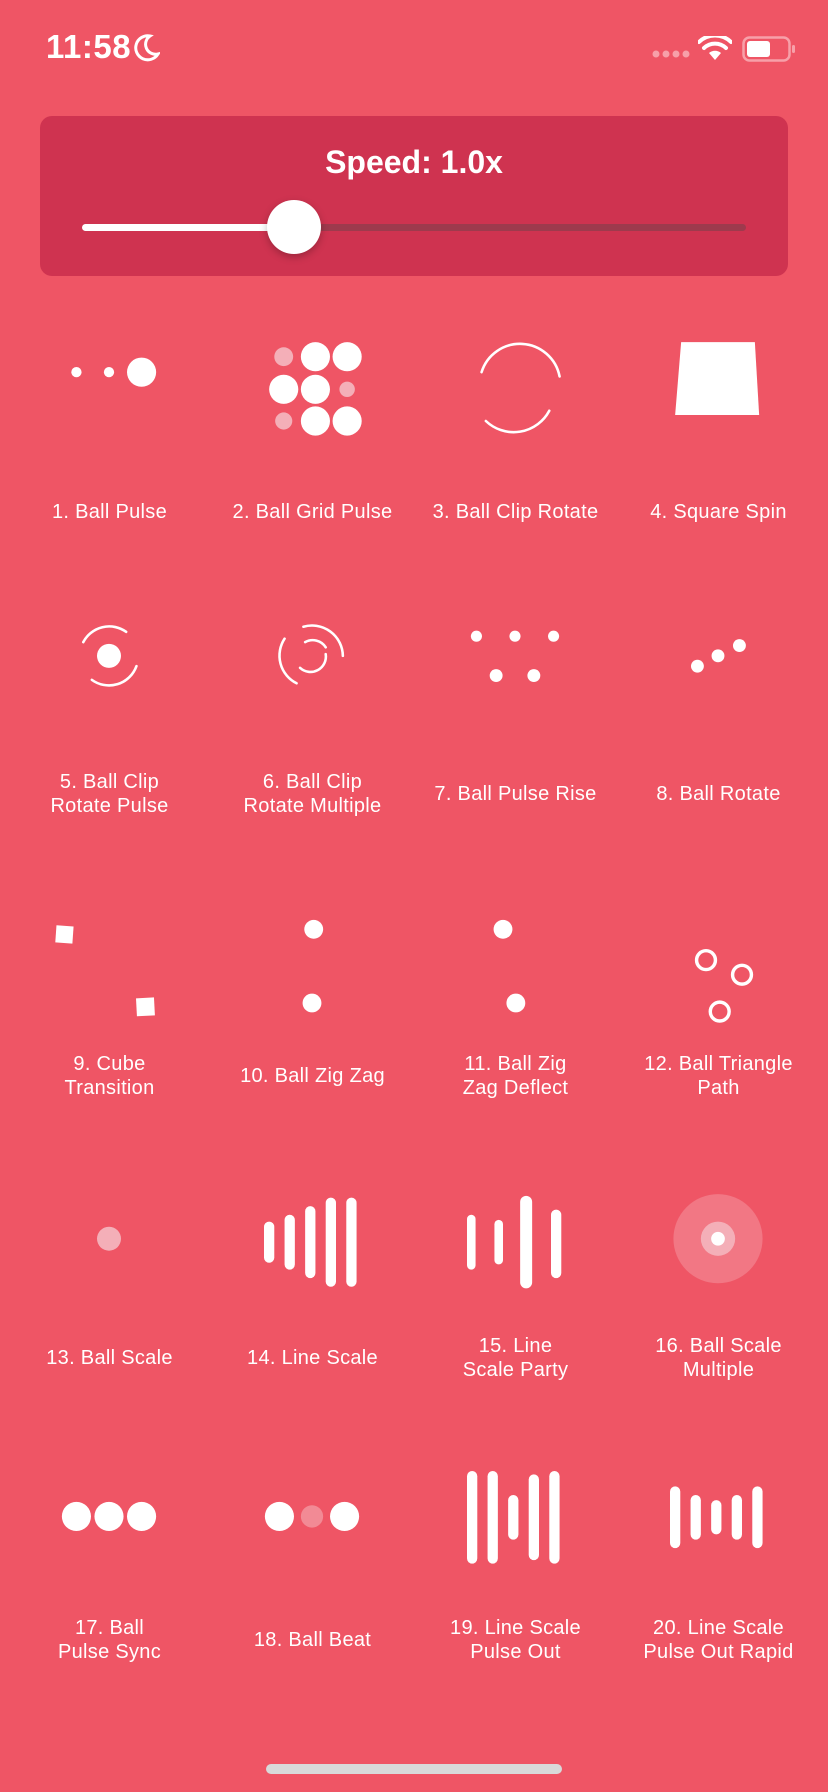  Describe the element at coordinates (718, 723) in the screenshot. I see `indicator-ball-rotate: 8. Ball Rotate` at that location.